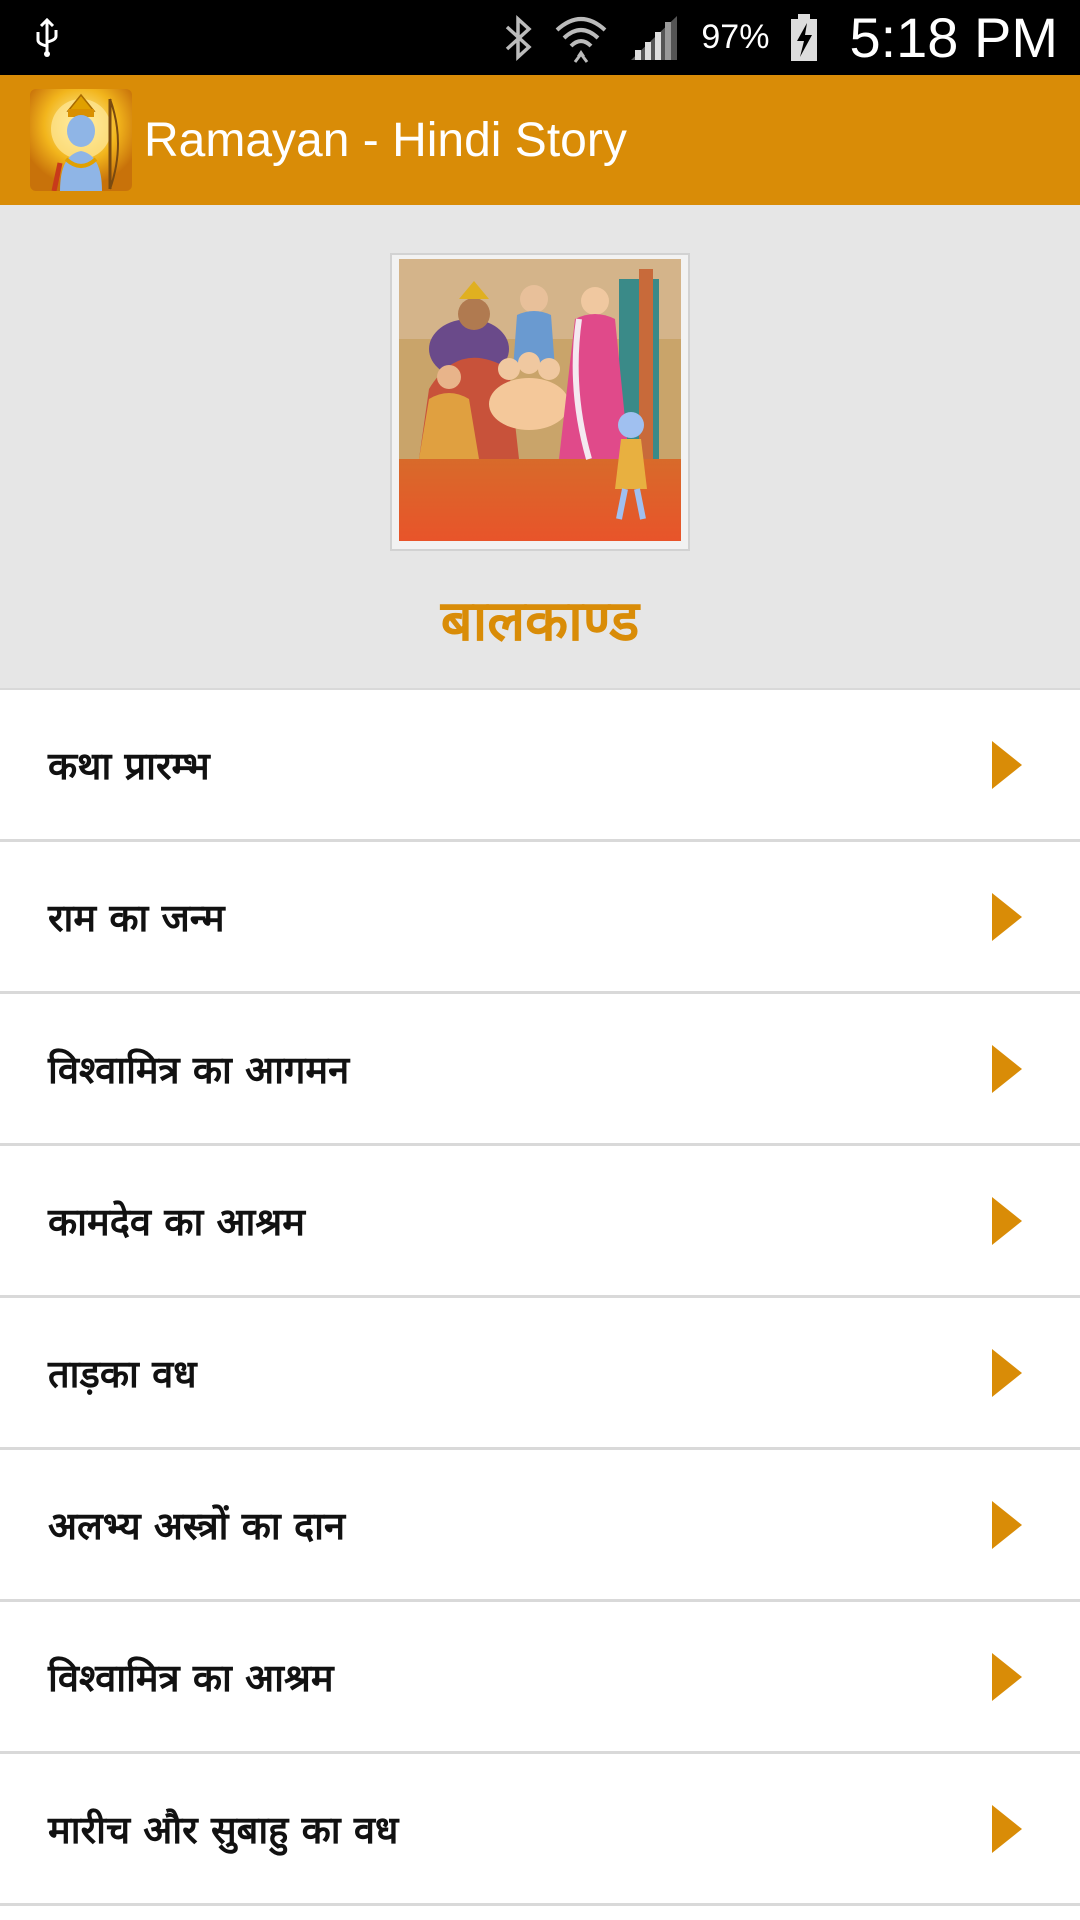 This screenshot has height=1920, width=1080. I want to click on list-item: अलभ्य अस्त्रों का दान, so click(540, 1526).